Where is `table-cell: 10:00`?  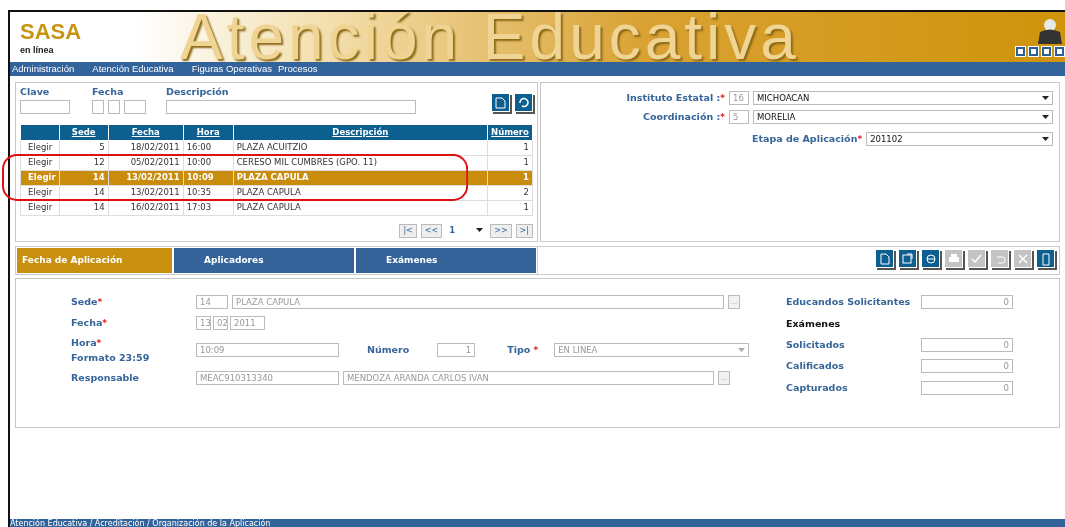 table-cell: 10:00 is located at coordinates (208, 163).